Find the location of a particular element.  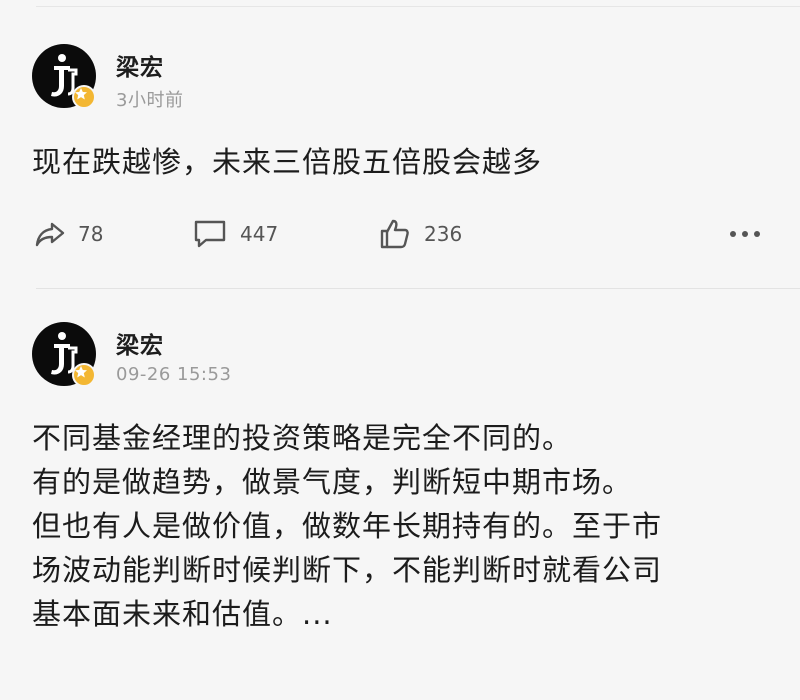

comment-bubble-icon is located at coordinates (210, 234).